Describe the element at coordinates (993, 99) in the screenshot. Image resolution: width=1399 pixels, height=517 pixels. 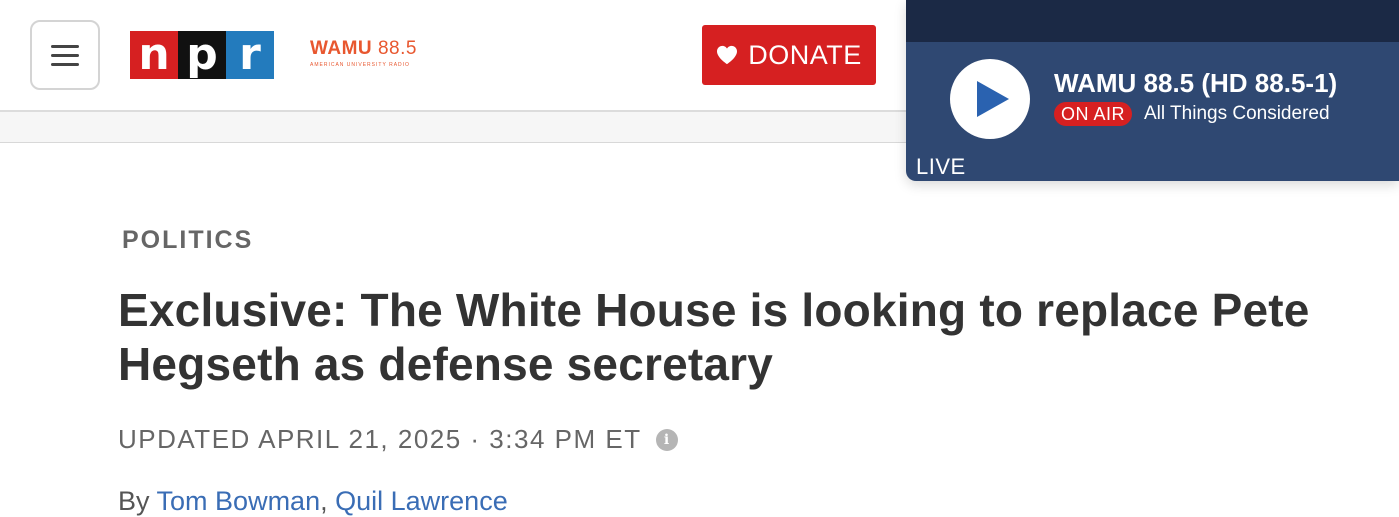
I see `play-icon` at that location.